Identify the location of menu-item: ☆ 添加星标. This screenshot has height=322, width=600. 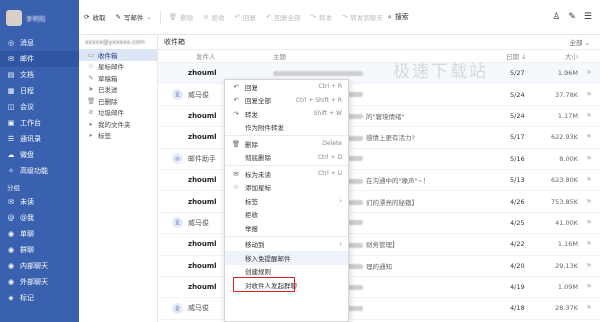
(286, 188).